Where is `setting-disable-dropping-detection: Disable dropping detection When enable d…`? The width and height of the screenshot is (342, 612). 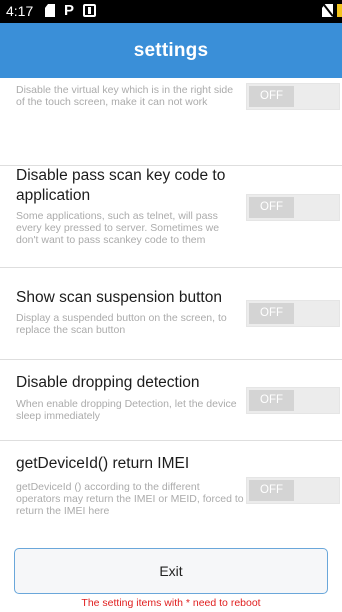 setting-disable-dropping-detection: Disable dropping detection When enable d… is located at coordinates (171, 400).